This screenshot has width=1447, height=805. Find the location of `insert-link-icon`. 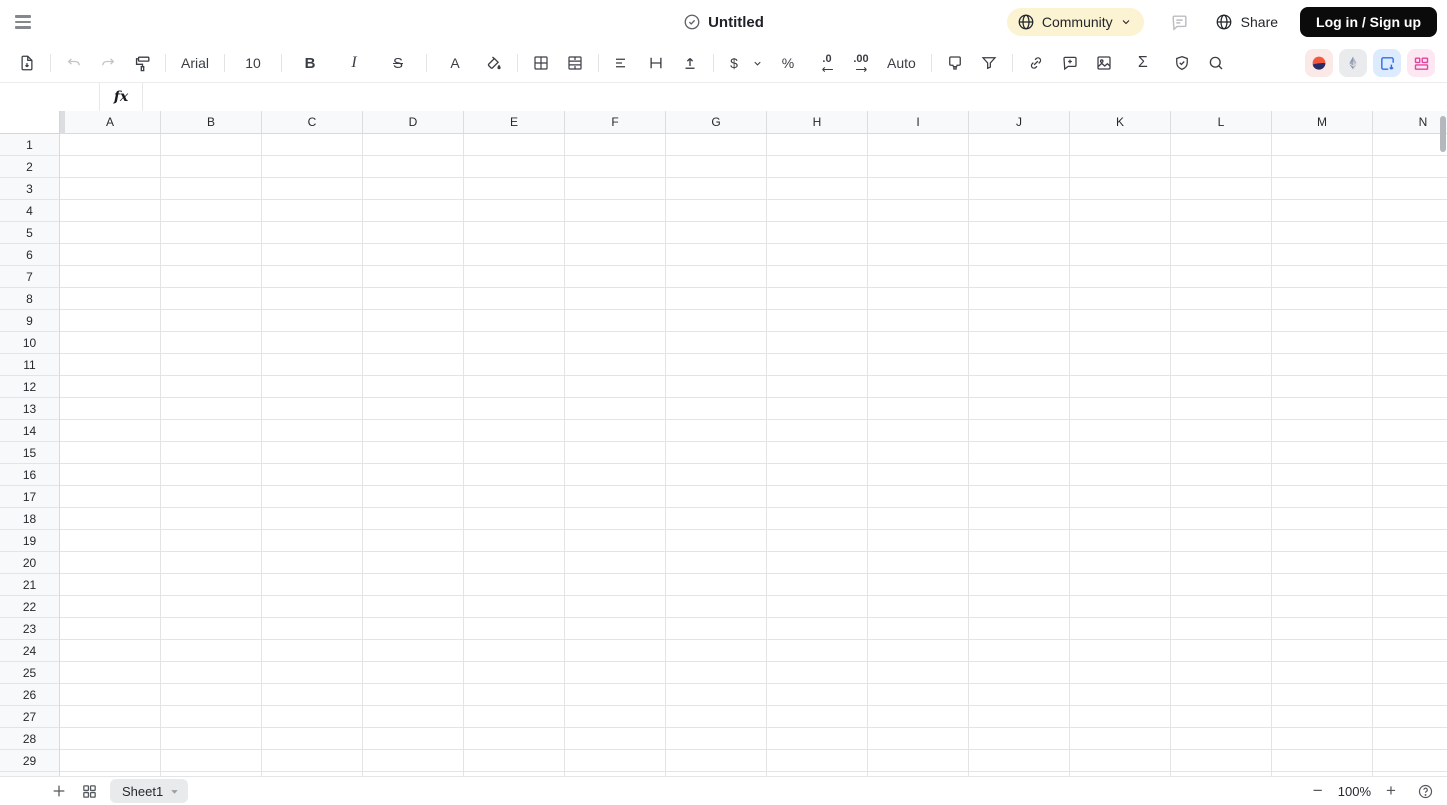

insert-link-icon is located at coordinates (1036, 63).